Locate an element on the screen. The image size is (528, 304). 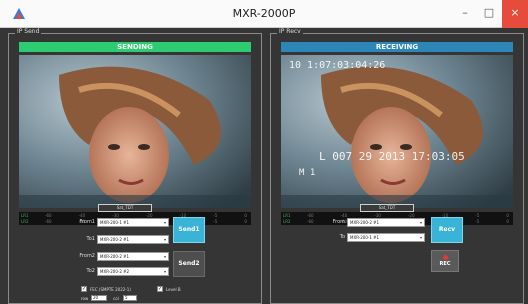
to1-label: To1 is located at coordinates (90, 239).